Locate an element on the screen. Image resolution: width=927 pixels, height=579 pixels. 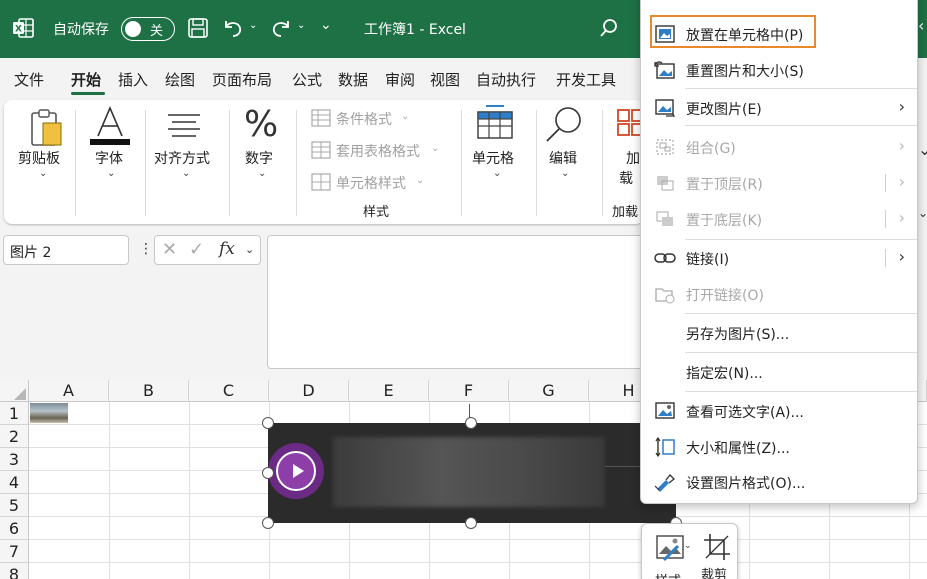
tab-view: 视图 is located at coordinates (445, 79).